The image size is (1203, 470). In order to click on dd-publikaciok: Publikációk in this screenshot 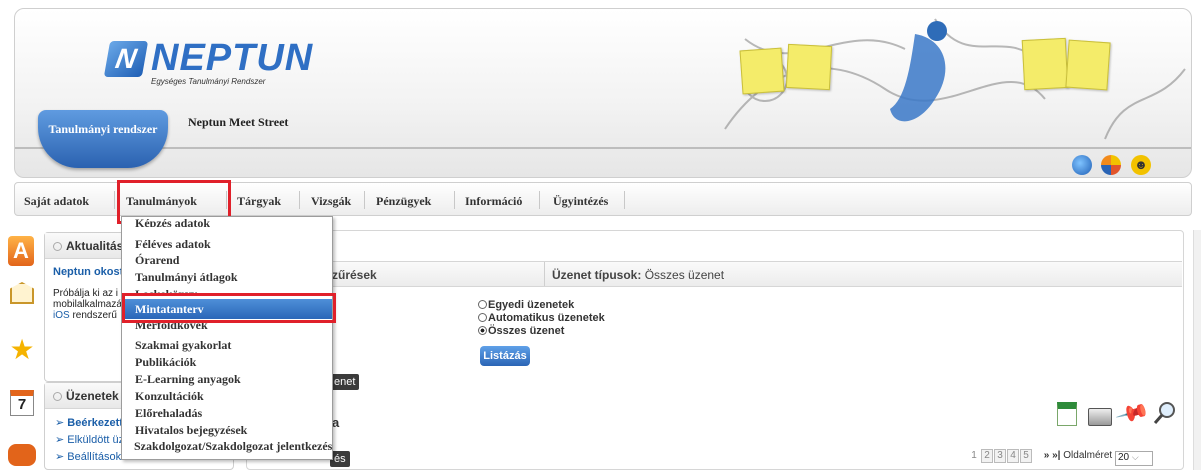, I will do `click(165, 362)`.